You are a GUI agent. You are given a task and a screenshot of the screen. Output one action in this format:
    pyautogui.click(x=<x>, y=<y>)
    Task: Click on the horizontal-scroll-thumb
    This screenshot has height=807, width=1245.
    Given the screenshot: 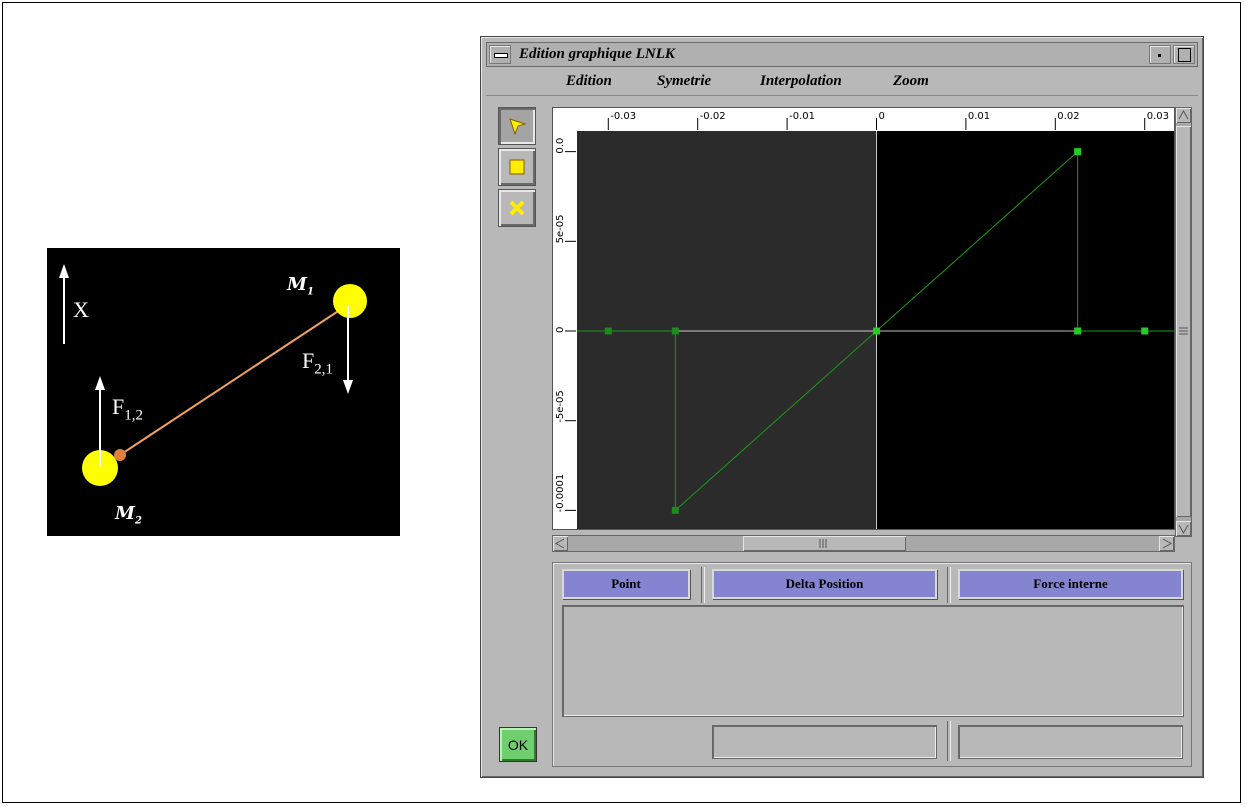 What is the action you would take?
    pyautogui.click(x=824, y=543)
    